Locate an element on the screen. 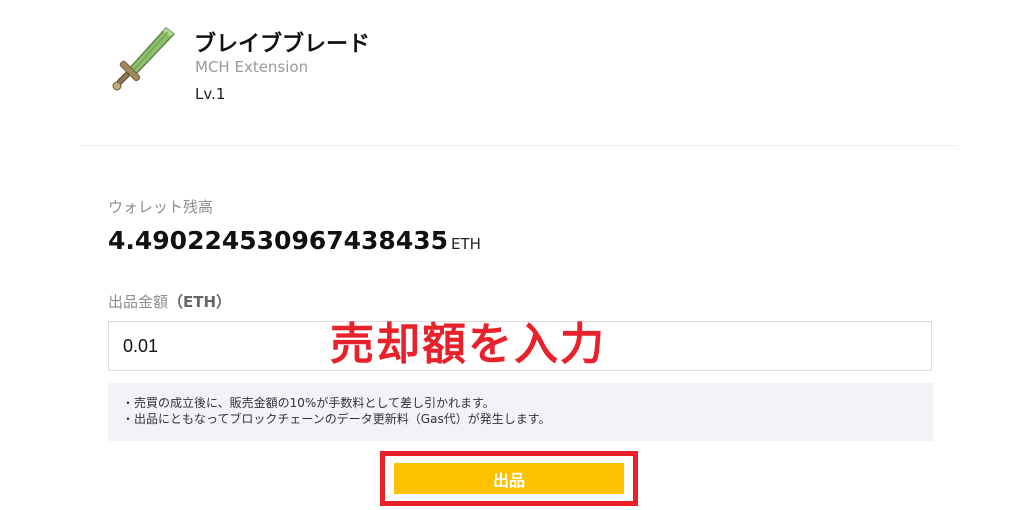 This screenshot has width=1023, height=510. notice-gas: ・出品にともなってブロックチェーンのデータ更新料（Gas代）が発生します。 is located at coordinates (336, 419).